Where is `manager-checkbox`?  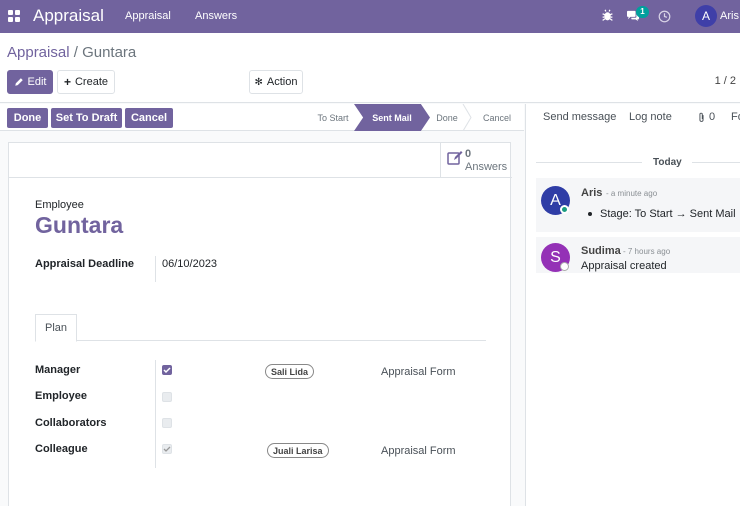
manager-checkbox is located at coordinates (167, 370).